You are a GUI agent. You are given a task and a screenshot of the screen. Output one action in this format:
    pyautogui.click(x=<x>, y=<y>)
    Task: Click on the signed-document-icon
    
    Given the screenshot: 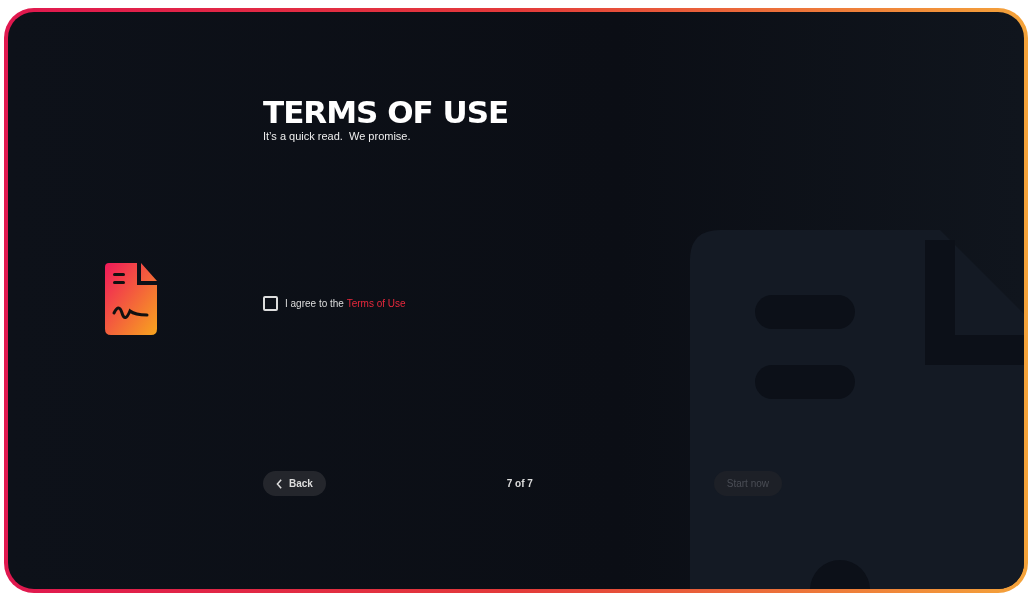 What is the action you would take?
    pyautogui.click(x=130, y=298)
    